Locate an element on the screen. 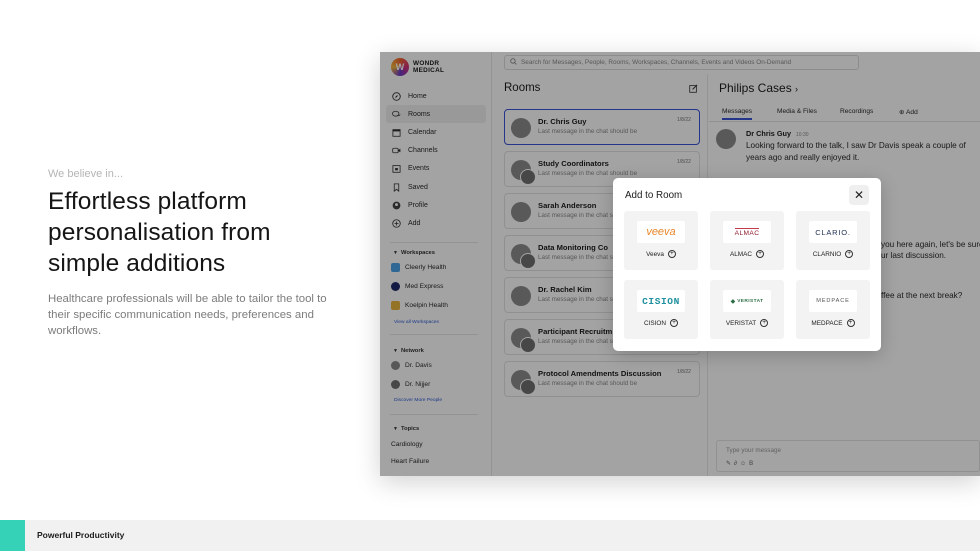  footer-accent is located at coordinates (12, 535).